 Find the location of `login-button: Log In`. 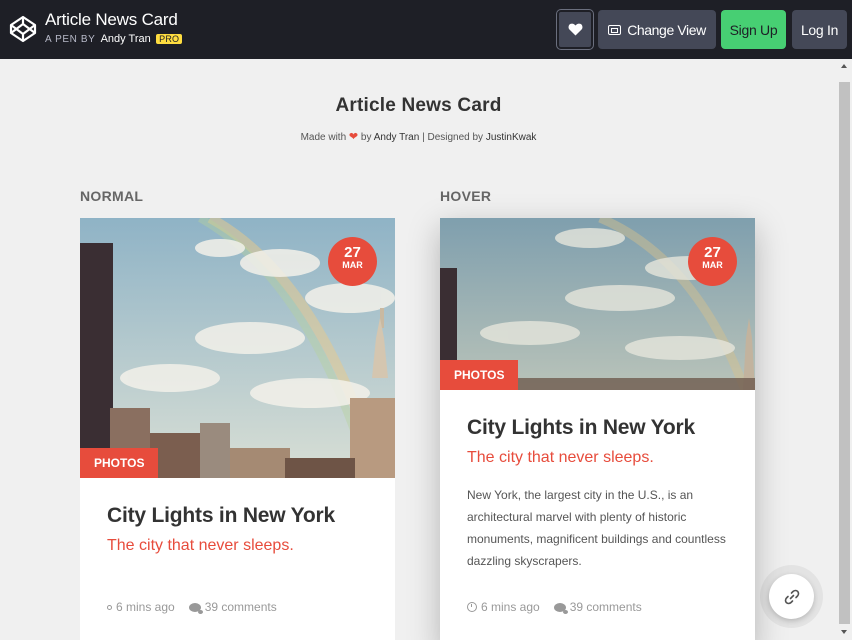

login-button: Log In is located at coordinates (819, 29).